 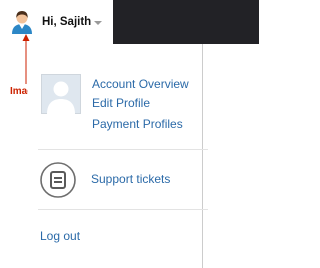 What do you see at coordinates (58, 180) in the screenshot?
I see `ticket-icon` at bounding box center [58, 180].